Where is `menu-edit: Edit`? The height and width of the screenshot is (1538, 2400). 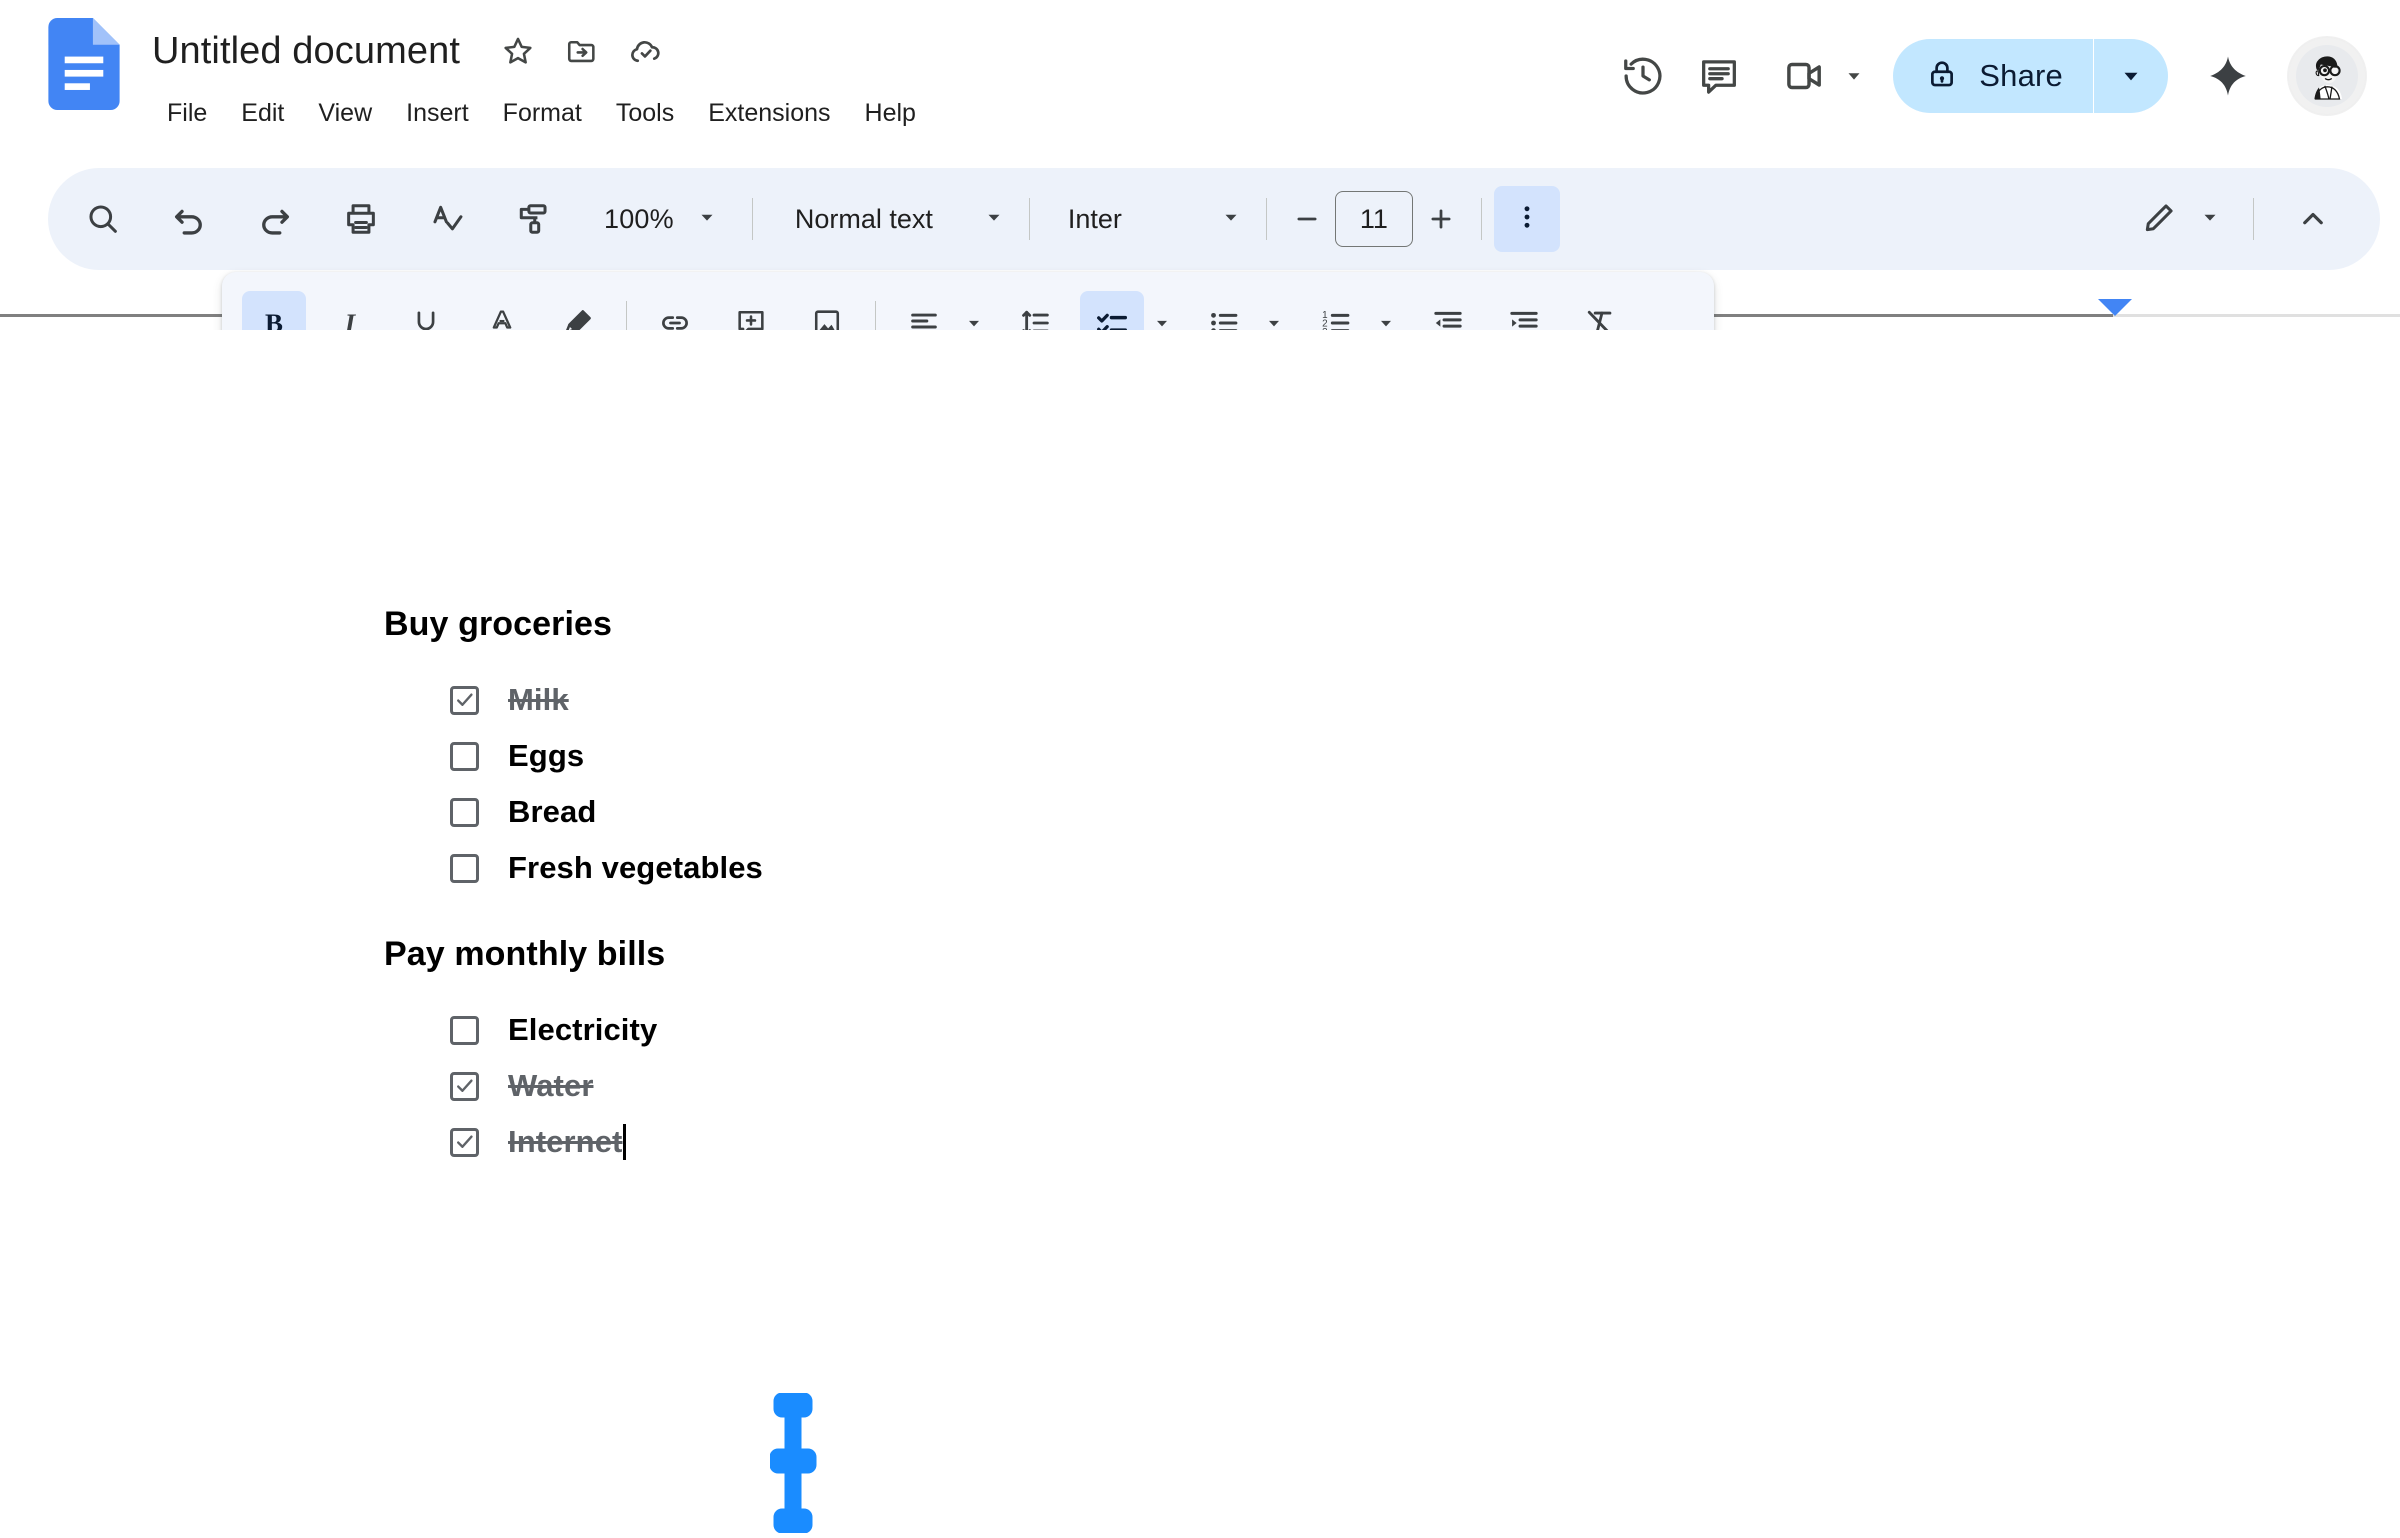 menu-edit: Edit is located at coordinates (262, 113).